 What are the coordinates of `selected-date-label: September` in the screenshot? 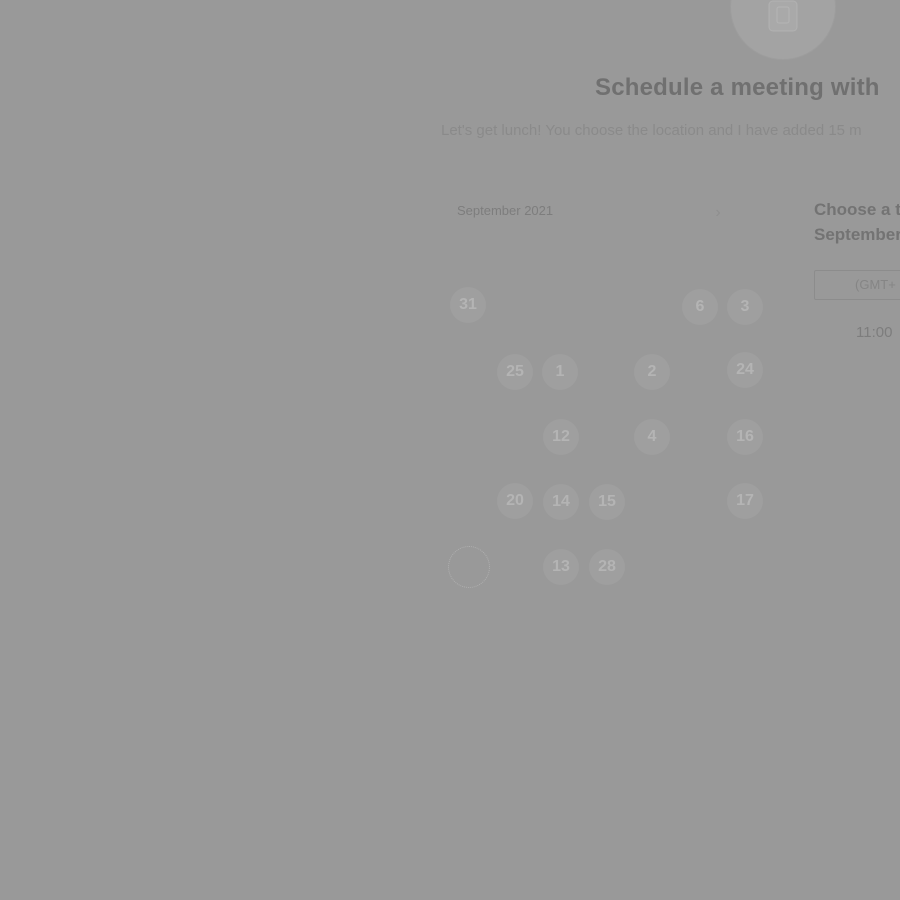 It's located at (857, 234).